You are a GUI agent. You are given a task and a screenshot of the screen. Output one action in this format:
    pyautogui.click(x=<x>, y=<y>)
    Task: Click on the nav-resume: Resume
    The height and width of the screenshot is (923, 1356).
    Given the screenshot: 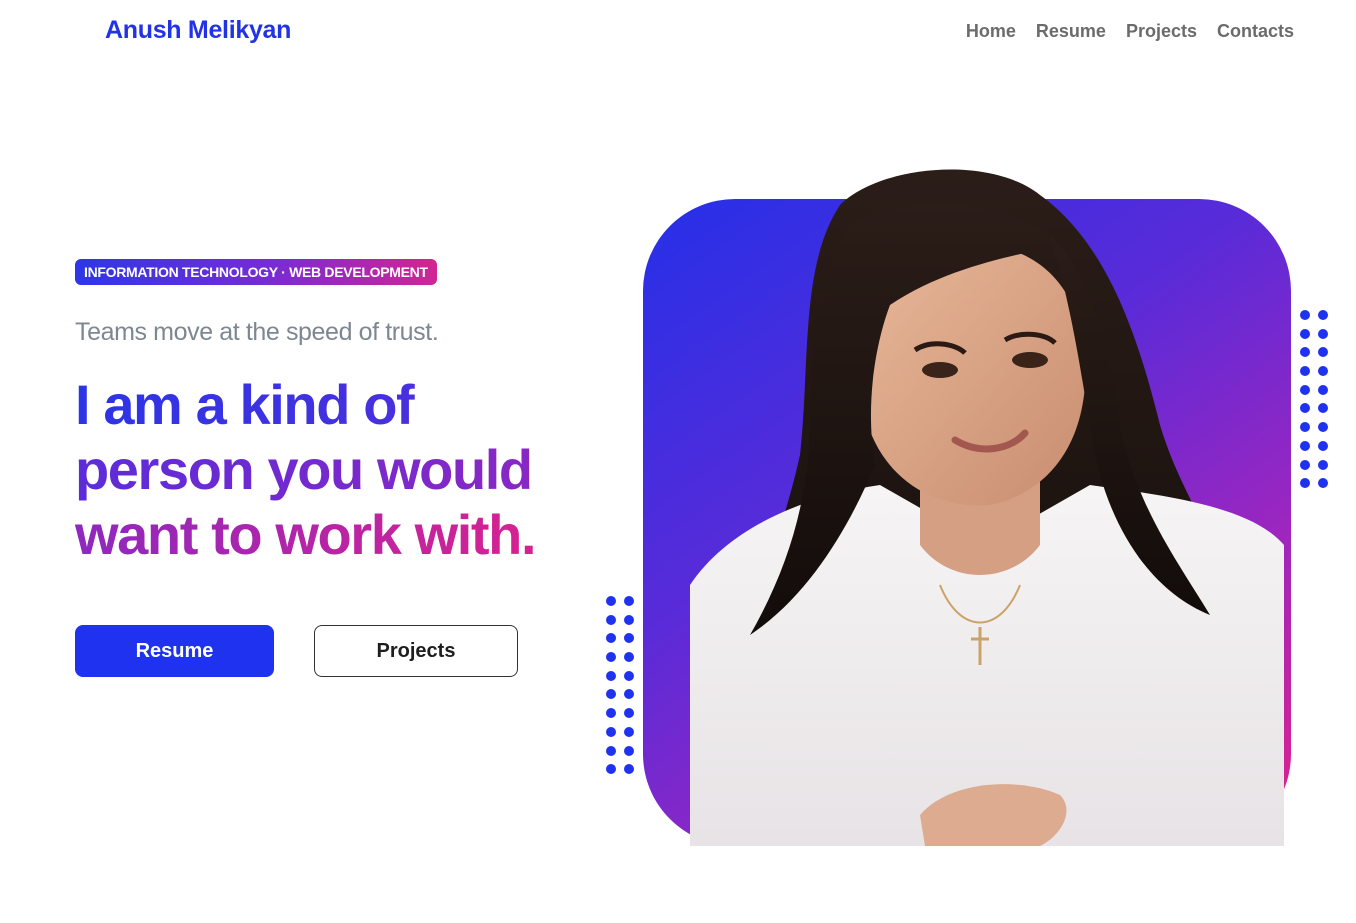 What is the action you would take?
    pyautogui.click(x=1071, y=31)
    